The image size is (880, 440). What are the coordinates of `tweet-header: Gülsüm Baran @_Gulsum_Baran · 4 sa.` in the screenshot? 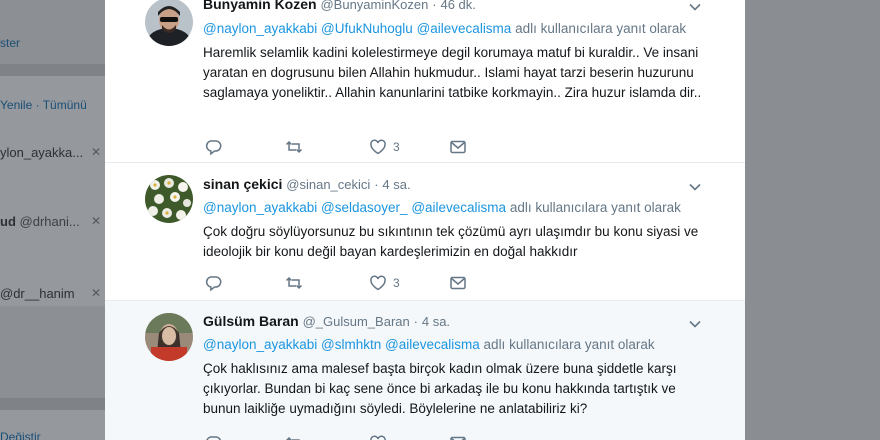 It's located at (326, 321).